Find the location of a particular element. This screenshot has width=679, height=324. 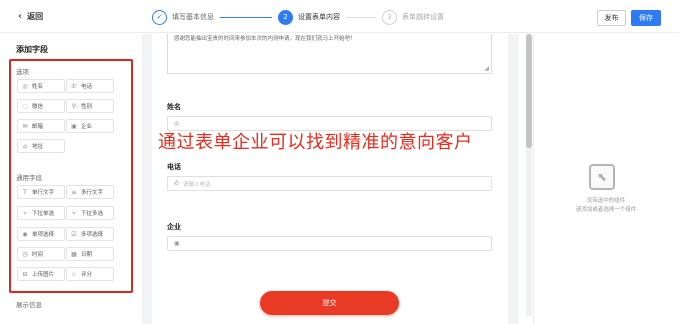

empty-message-line1: 没有选中的组件 is located at coordinates (606, 201).